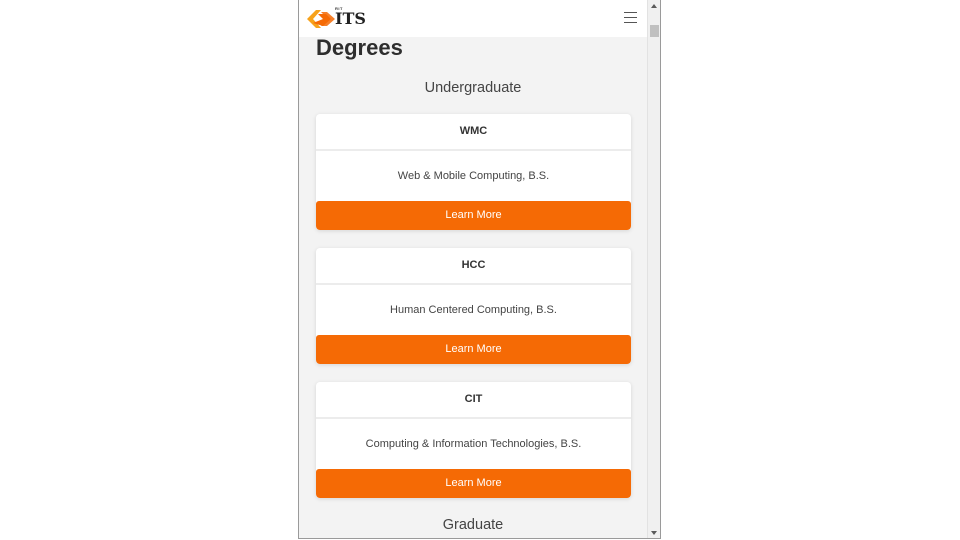 This screenshot has height=540, width=960. I want to click on scroll-down-arrow-icon, so click(654, 533).